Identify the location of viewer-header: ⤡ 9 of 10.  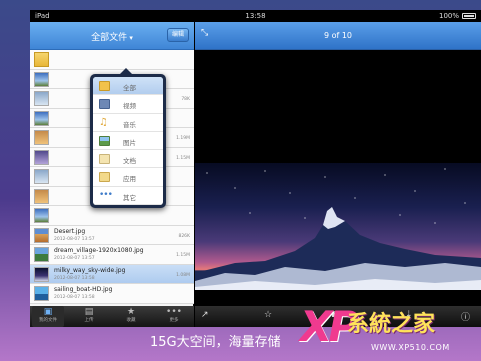
(338, 36).